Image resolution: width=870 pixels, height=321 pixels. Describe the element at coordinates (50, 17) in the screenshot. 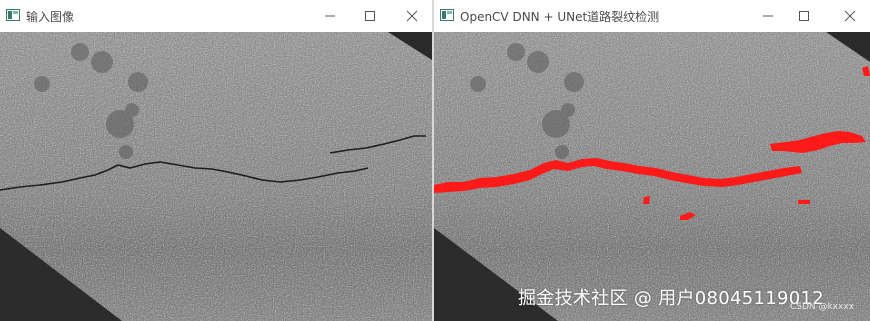

I see `left-window-title: 输入图像` at that location.